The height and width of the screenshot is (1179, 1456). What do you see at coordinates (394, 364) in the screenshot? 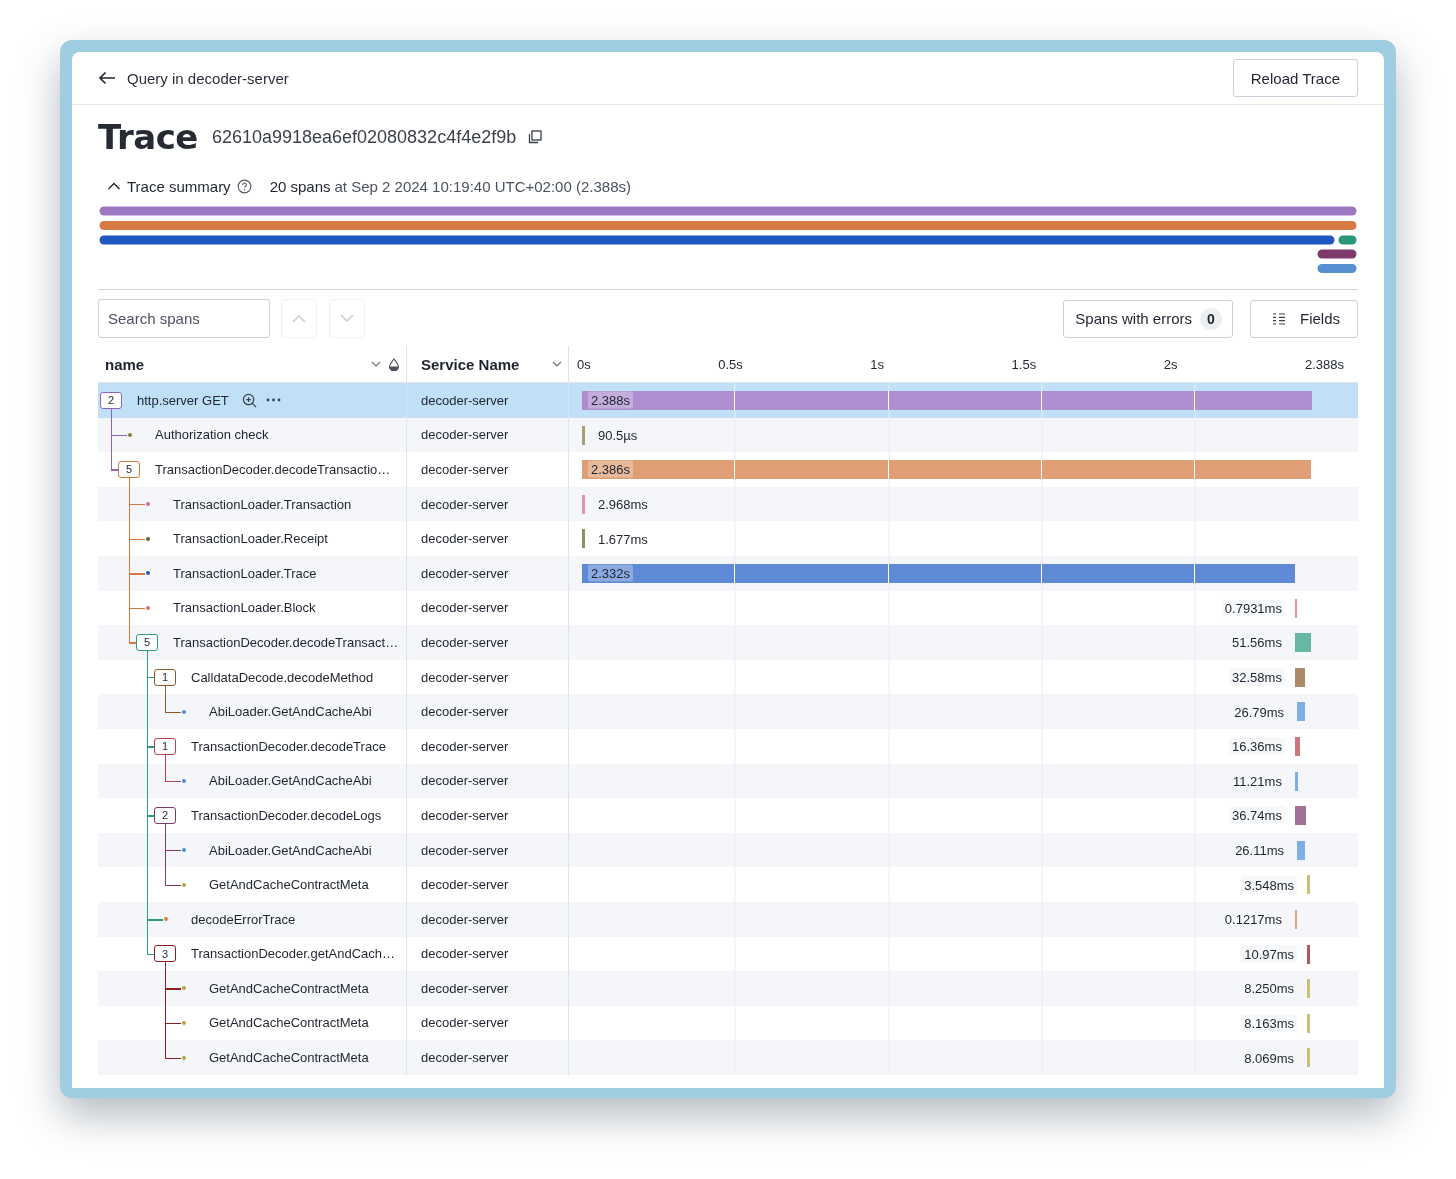
I see `contrast-icon` at bounding box center [394, 364].